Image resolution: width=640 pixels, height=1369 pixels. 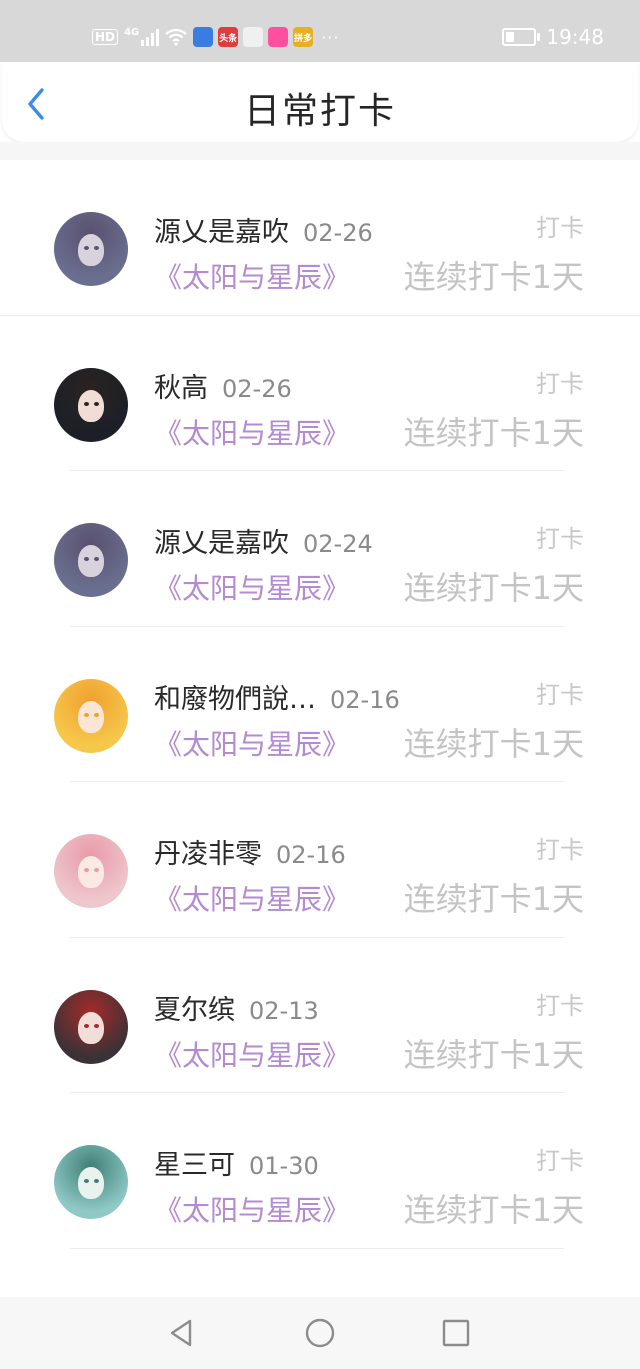 What do you see at coordinates (236, 1007) in the screenshot?
I see `user-name: 夏尔缤 02-13` at bounding box center [236, 1007].